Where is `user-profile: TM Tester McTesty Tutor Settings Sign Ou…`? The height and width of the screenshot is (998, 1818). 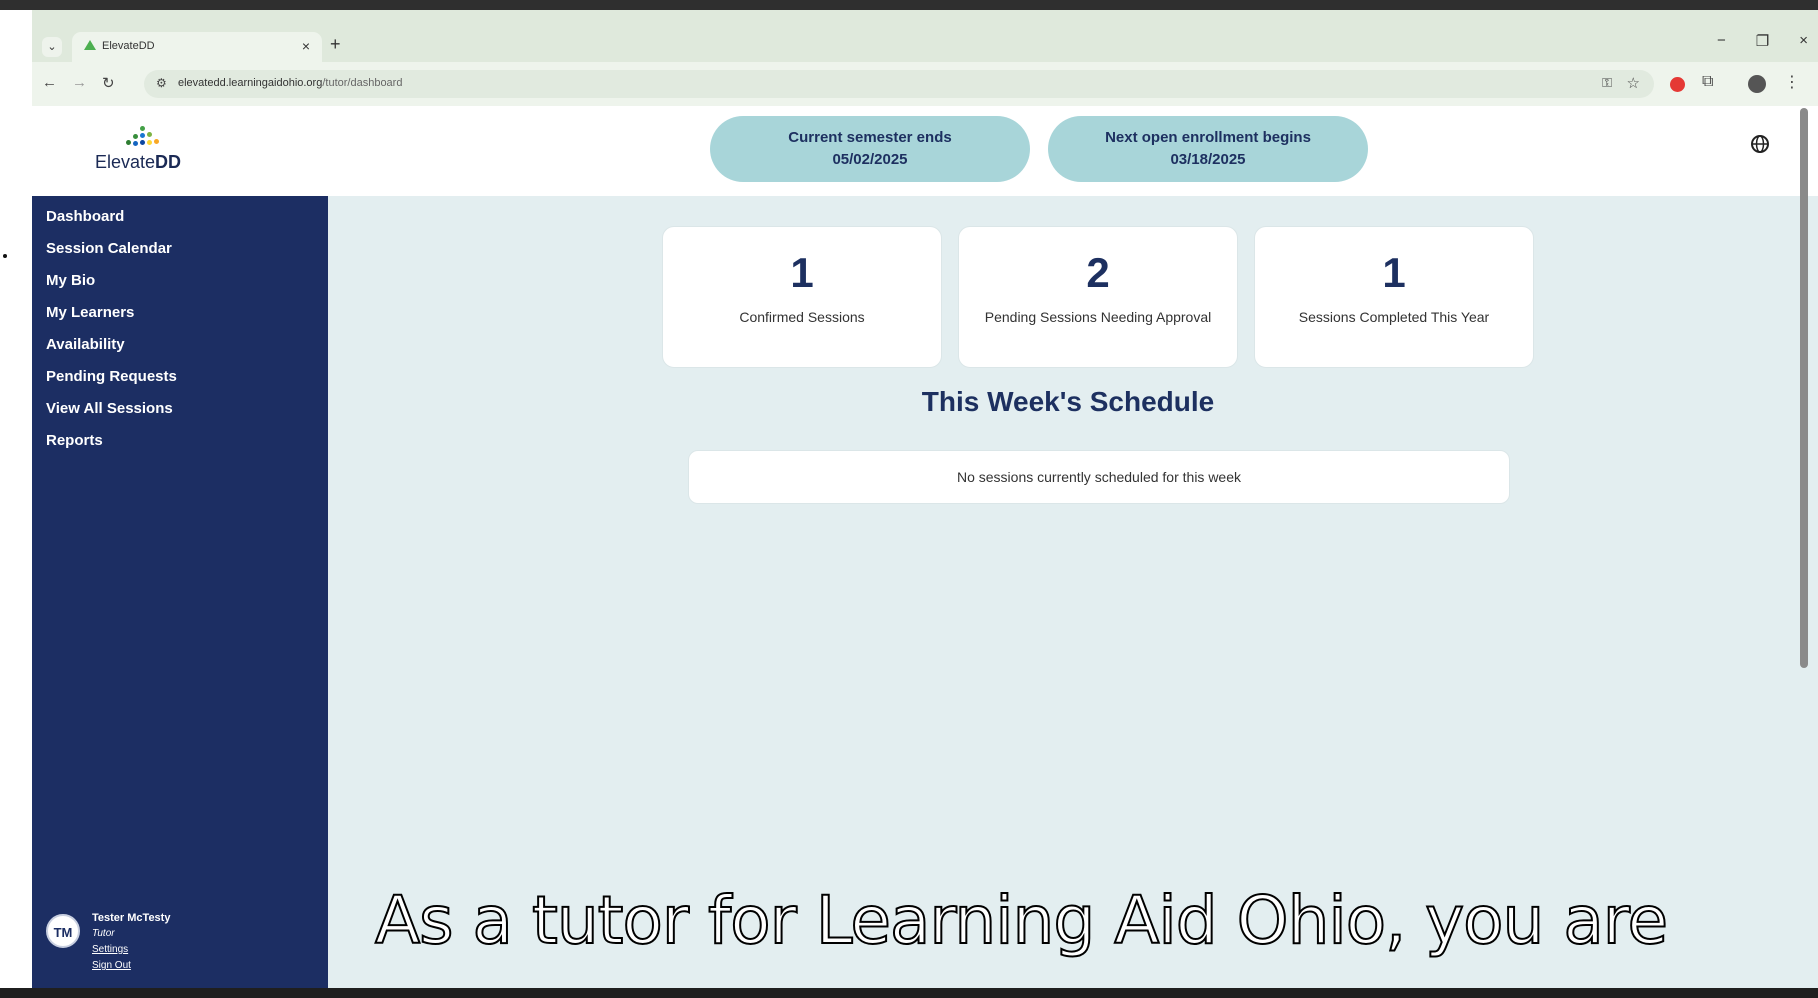 user-profile: TM Tester McTesty Tutor Settings Sign Ou… is located at coordinates (181, 948).